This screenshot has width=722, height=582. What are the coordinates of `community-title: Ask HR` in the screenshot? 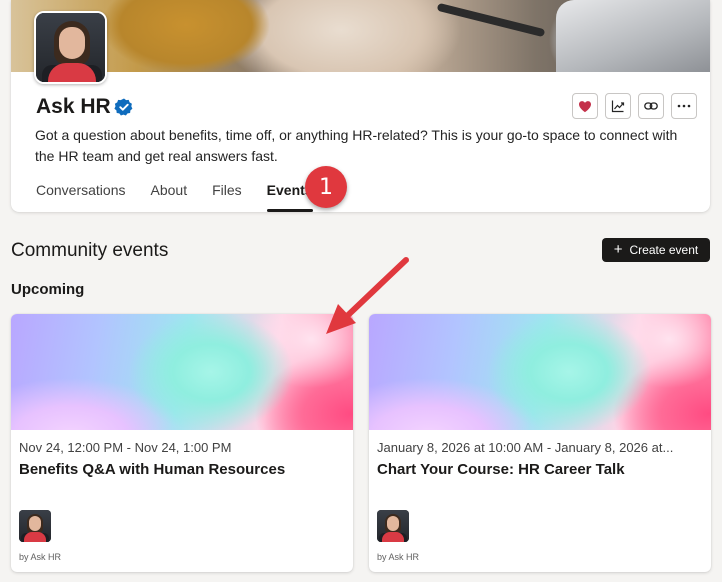 It's located at (73, 106).